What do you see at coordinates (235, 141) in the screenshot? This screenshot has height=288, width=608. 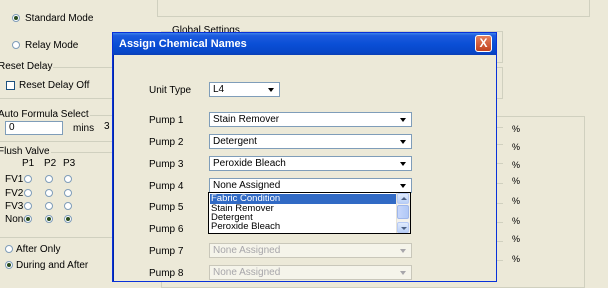 I see `pump-2-value: Detergent` at bounding box center [235, 141].